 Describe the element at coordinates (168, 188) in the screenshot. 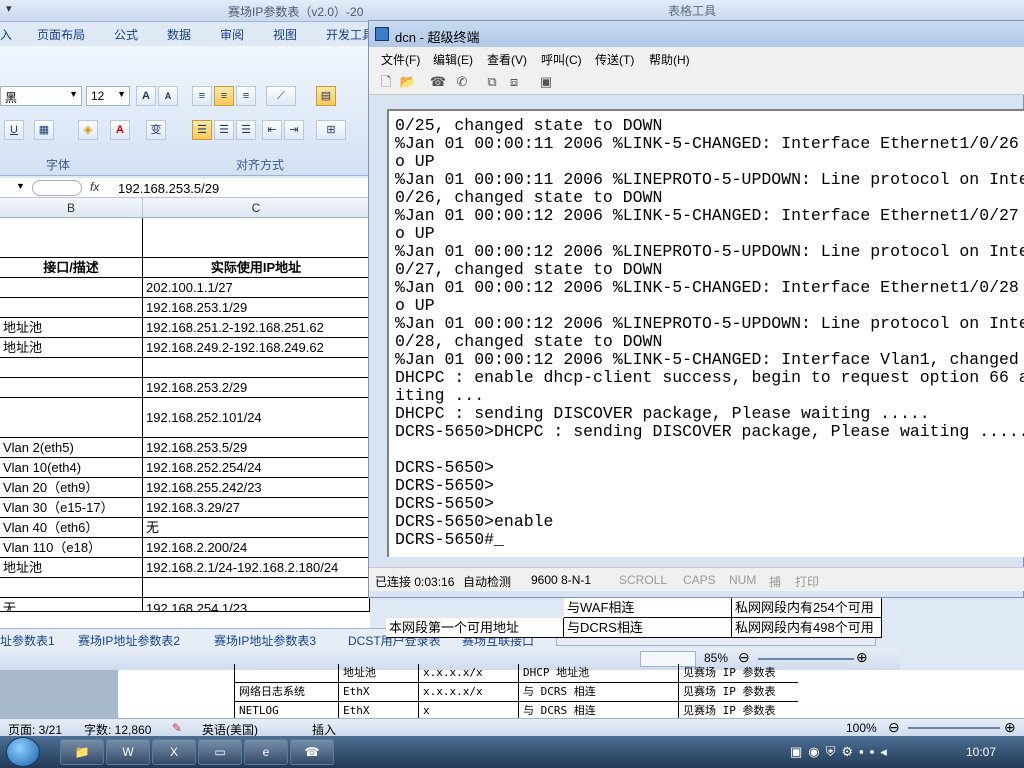

I see `formula-input: 192.168.253.5/29` at that location.